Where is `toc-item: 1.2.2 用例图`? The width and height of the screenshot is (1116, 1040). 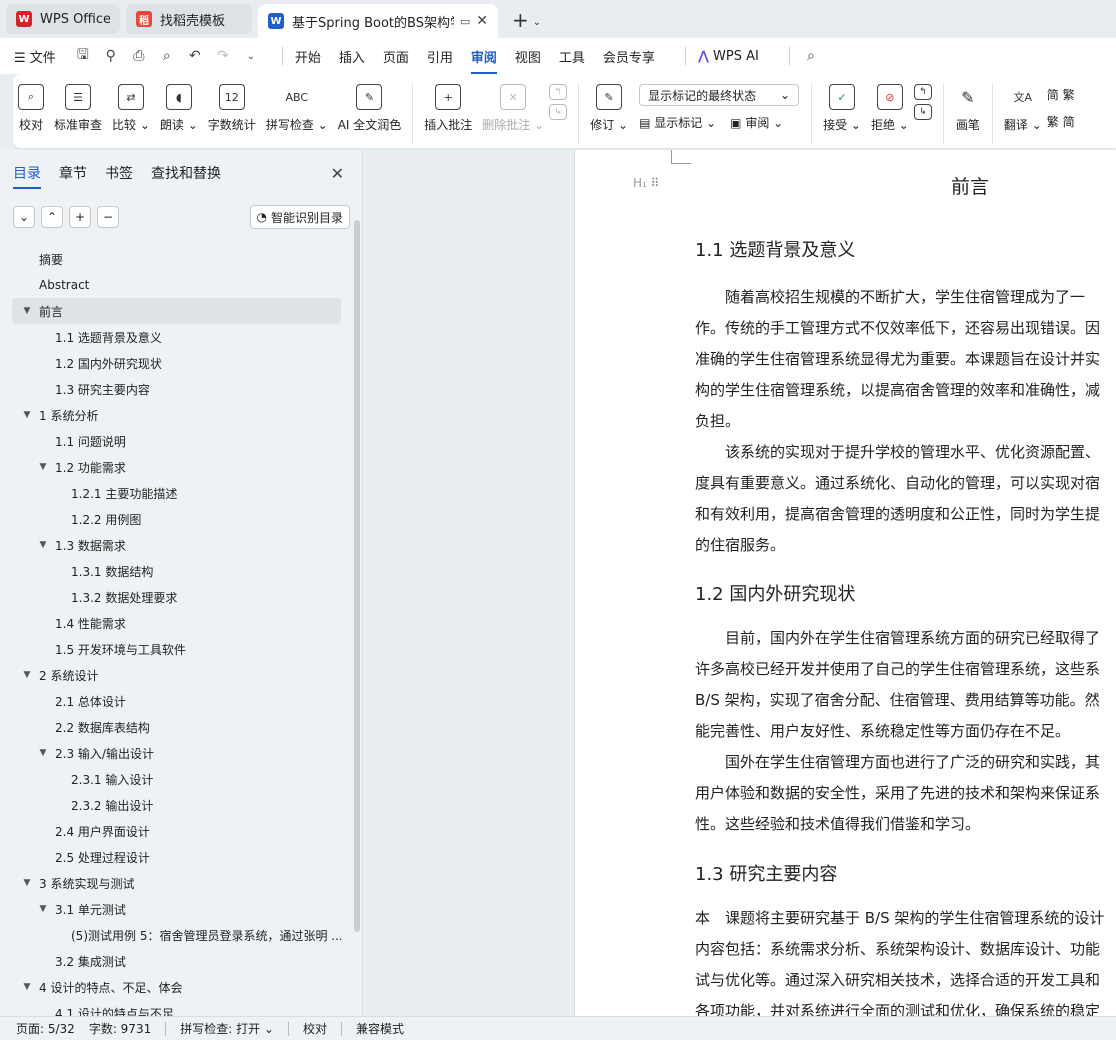
toc-item: 1.2.2 用例图 is located at coordinates (176, 519).